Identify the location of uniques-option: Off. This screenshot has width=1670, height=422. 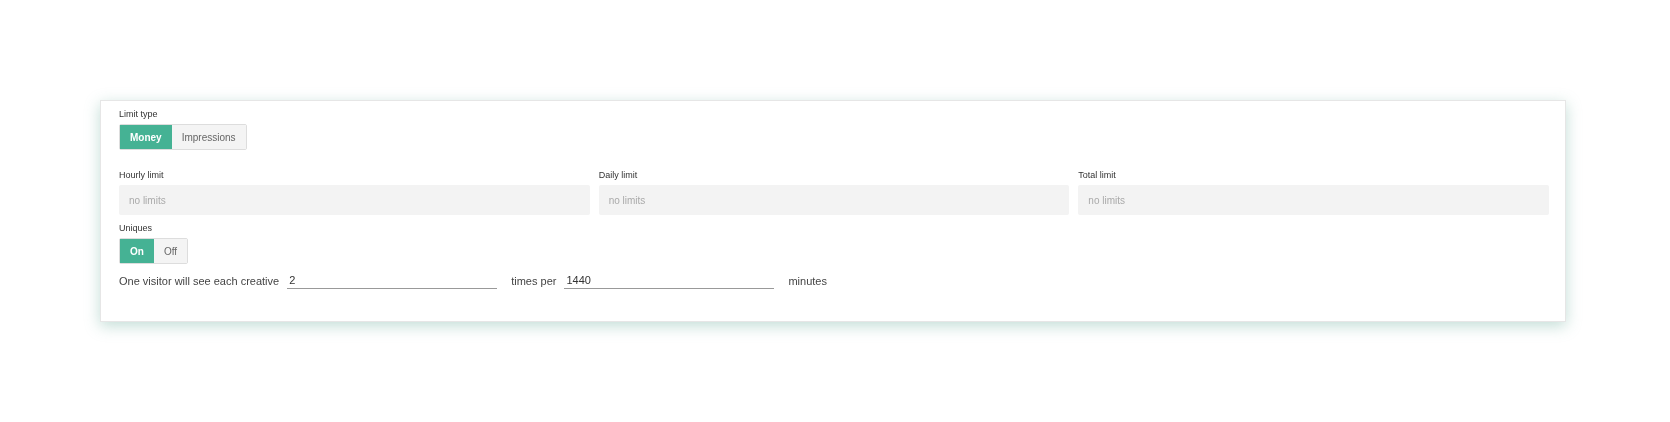
(170, 251).